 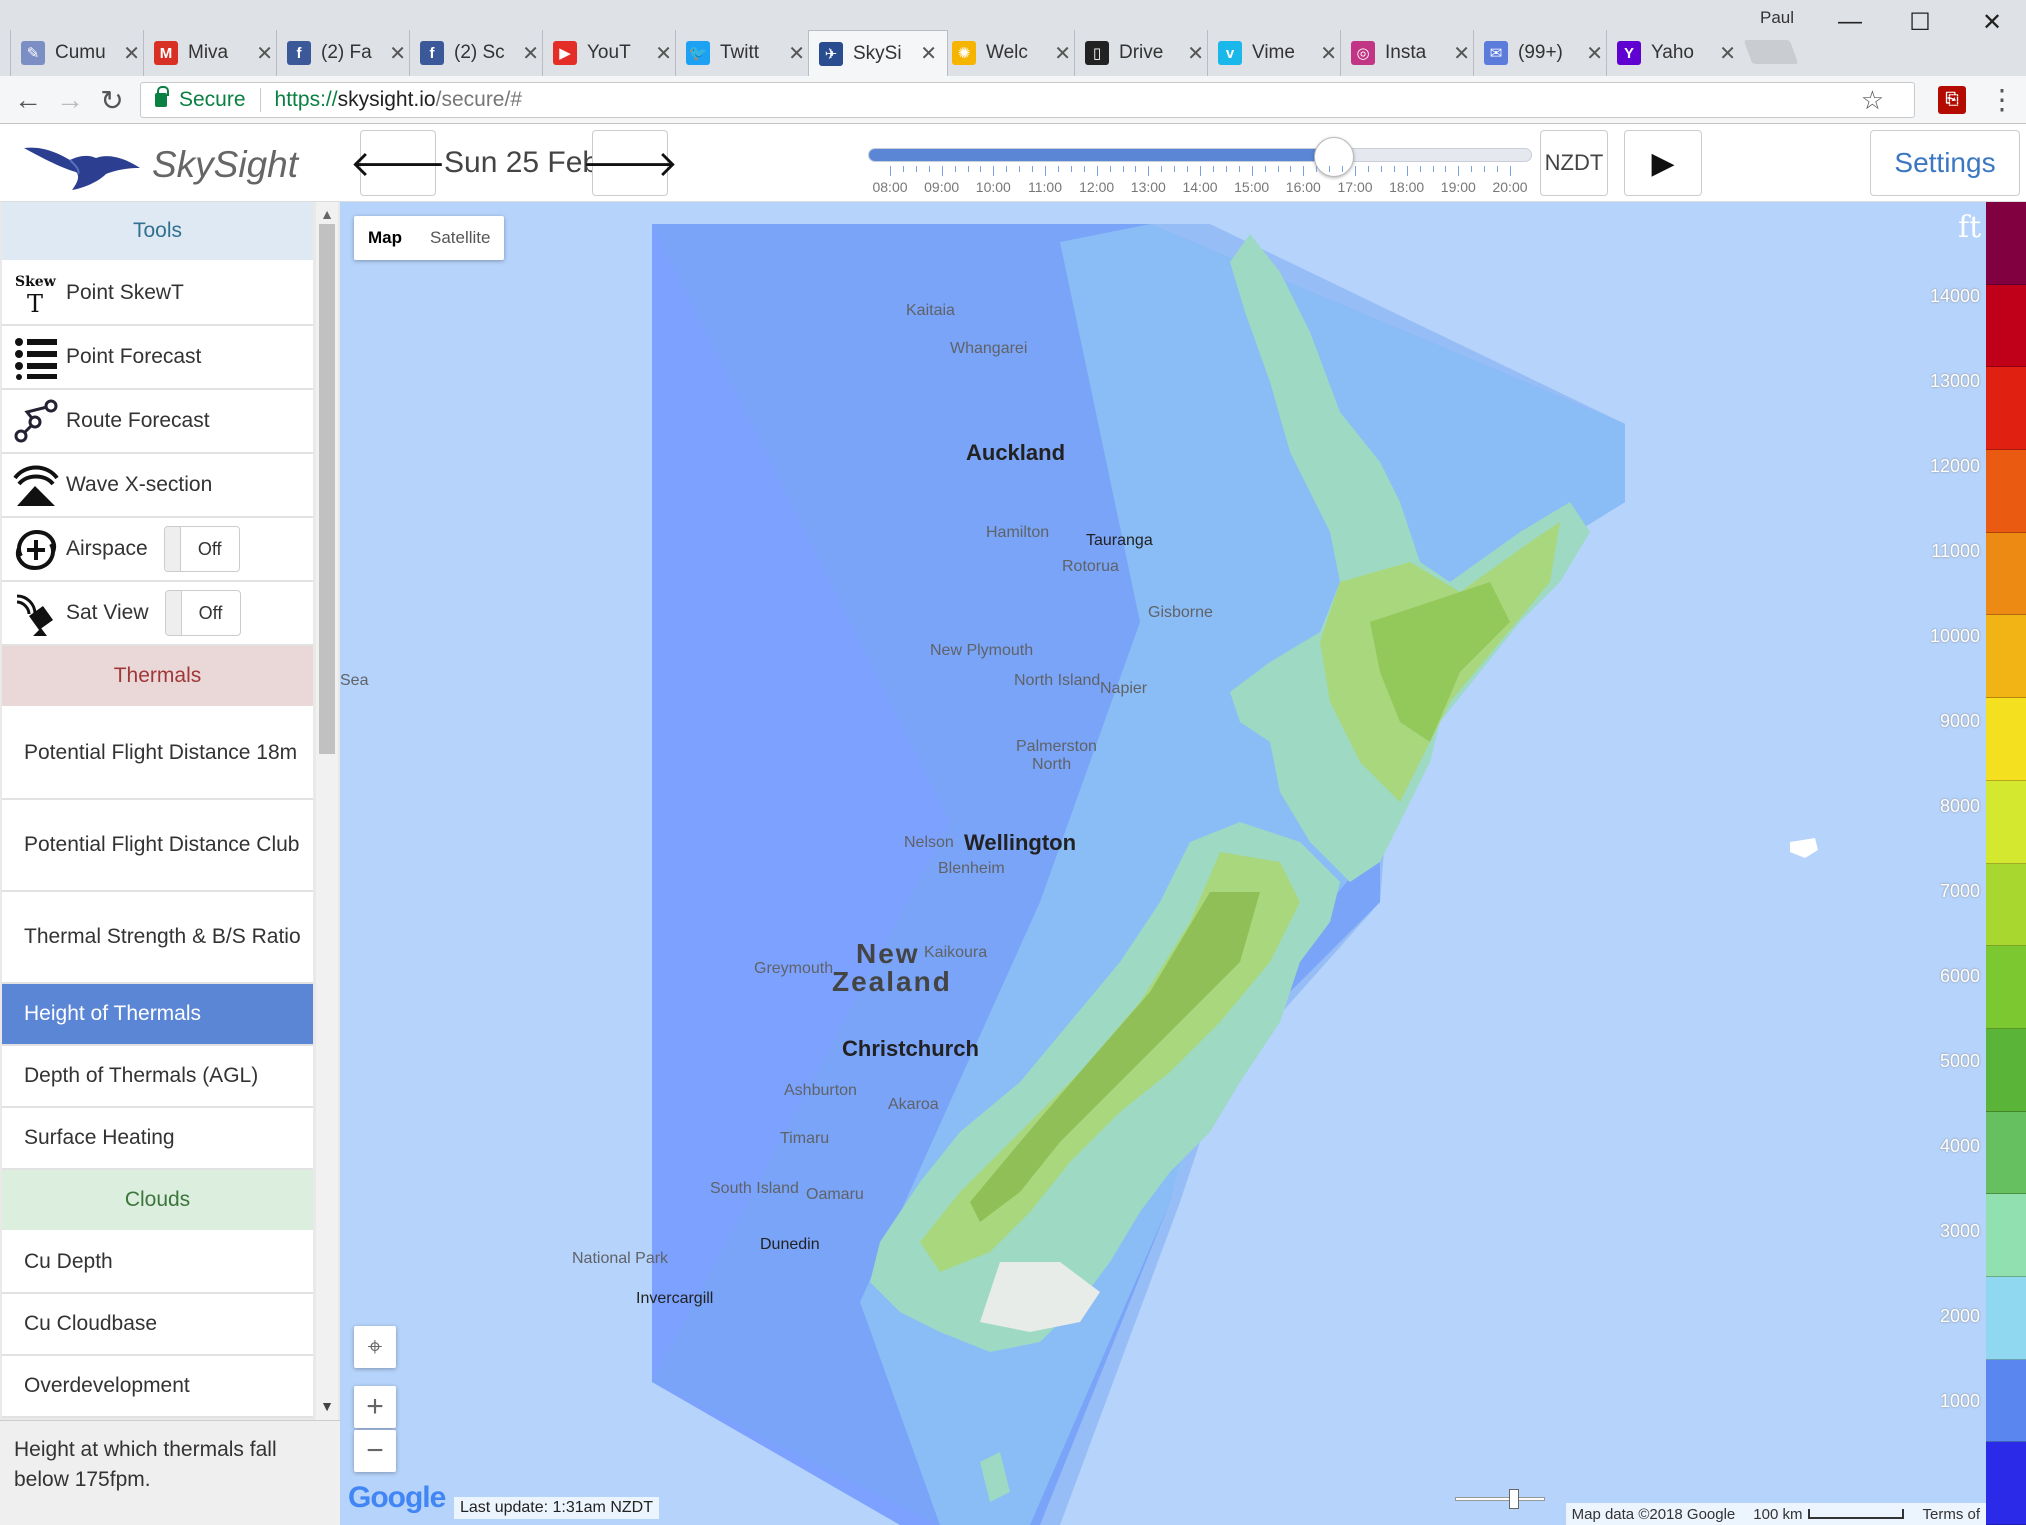 What do you see at coordinates (1363, 53) in the screenshot?
I see `instagram-icon: ◎` at bounding box center [1363, 53].